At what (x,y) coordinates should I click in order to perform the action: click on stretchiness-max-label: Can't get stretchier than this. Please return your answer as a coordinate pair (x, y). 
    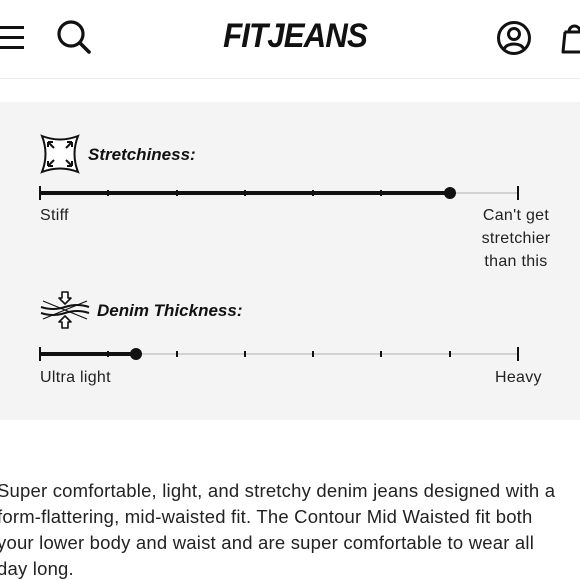
    Looking at the image, I should click on (516, 238).